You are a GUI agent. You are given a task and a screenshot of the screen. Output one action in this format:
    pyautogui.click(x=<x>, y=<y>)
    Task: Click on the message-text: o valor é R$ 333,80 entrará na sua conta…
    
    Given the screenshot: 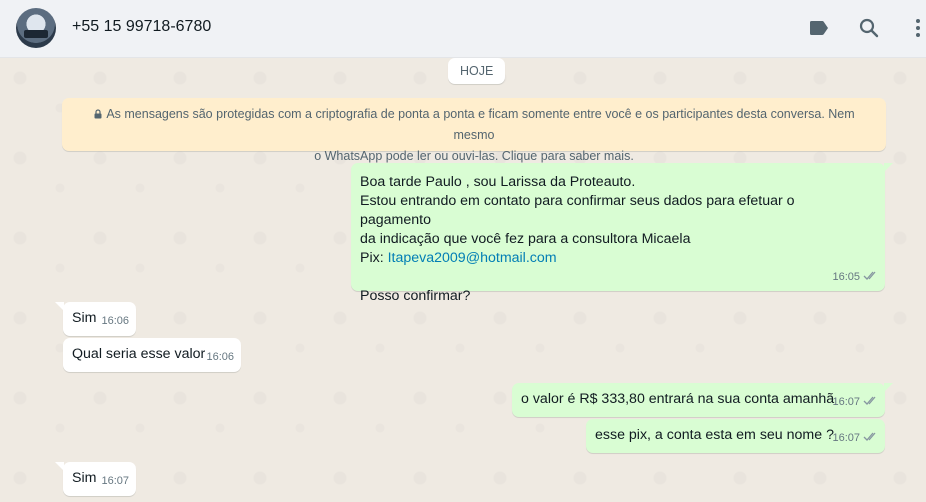 What is the action you would take?
    pyautogui.click(x=678, y=399)
    